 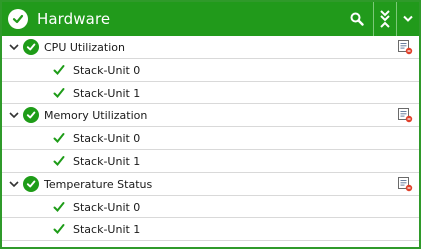 I want to click on group-label: Temperature Status, so click(x=98, y=184).